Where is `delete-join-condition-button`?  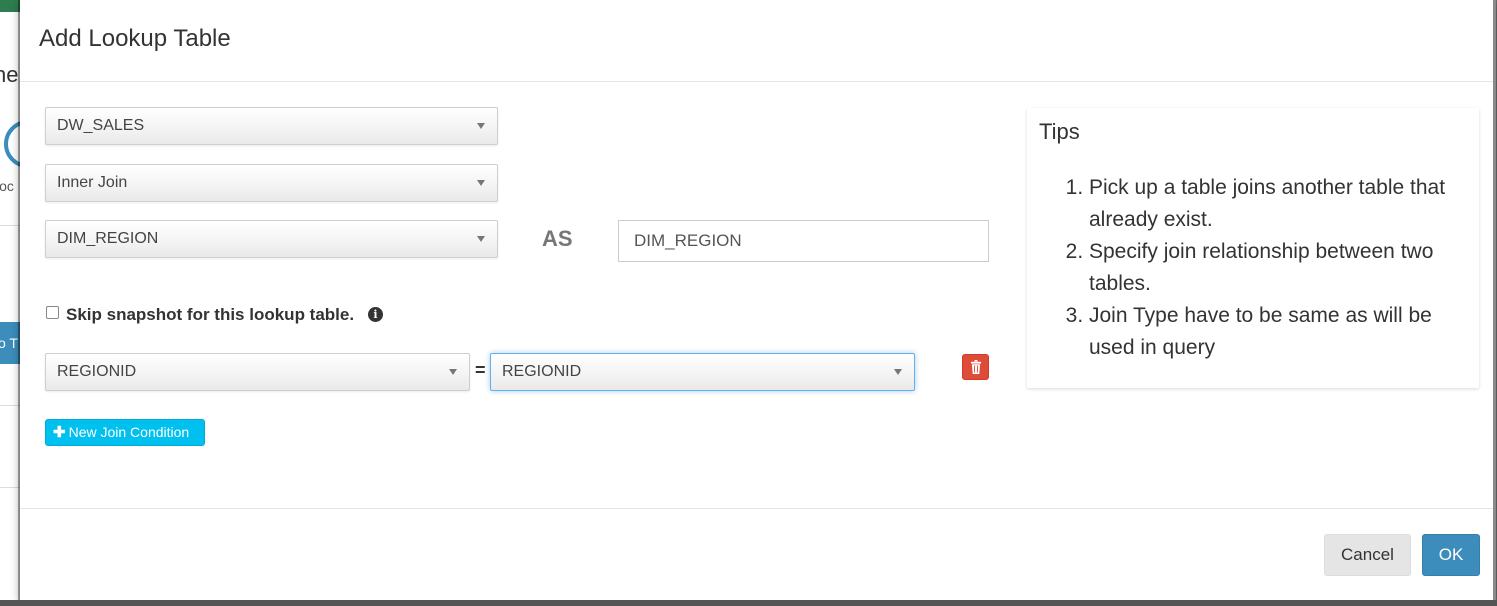 delete-join-condition-button is located at coordinates (975, 367).